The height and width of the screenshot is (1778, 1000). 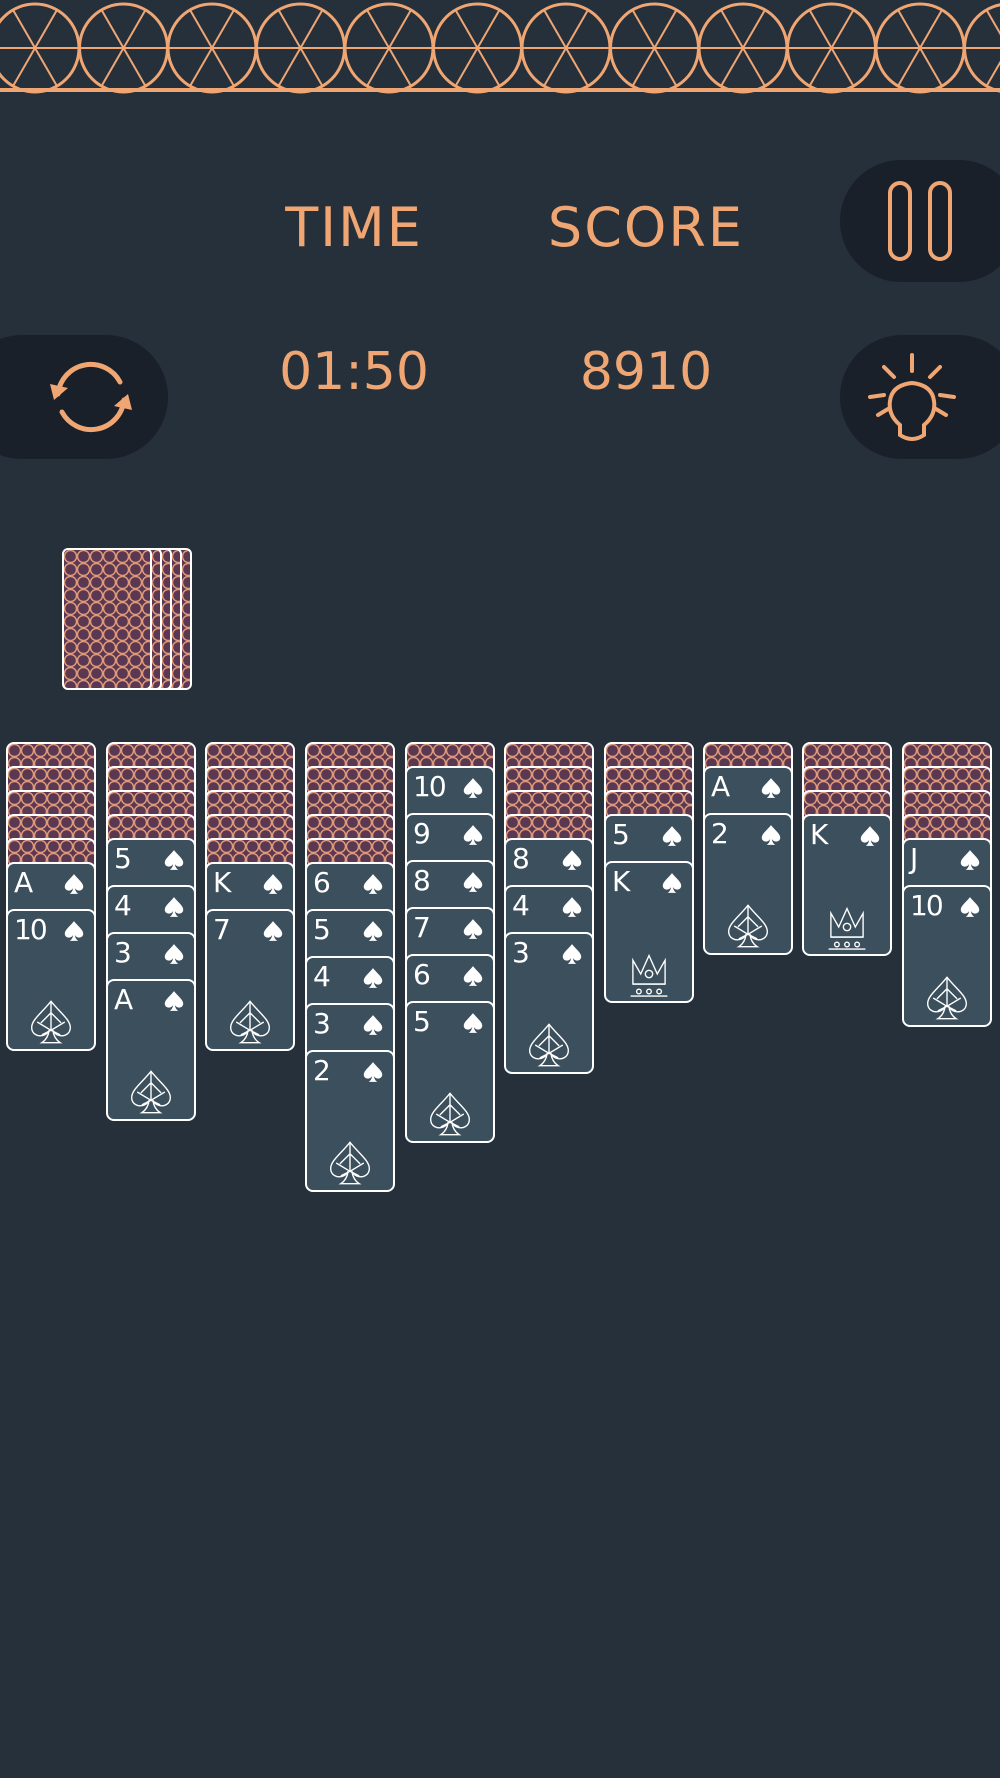 What do you see at coordinates (646, 372) in the screenshot?
I see `score-value: 8910` at bounding box center [646, 372].